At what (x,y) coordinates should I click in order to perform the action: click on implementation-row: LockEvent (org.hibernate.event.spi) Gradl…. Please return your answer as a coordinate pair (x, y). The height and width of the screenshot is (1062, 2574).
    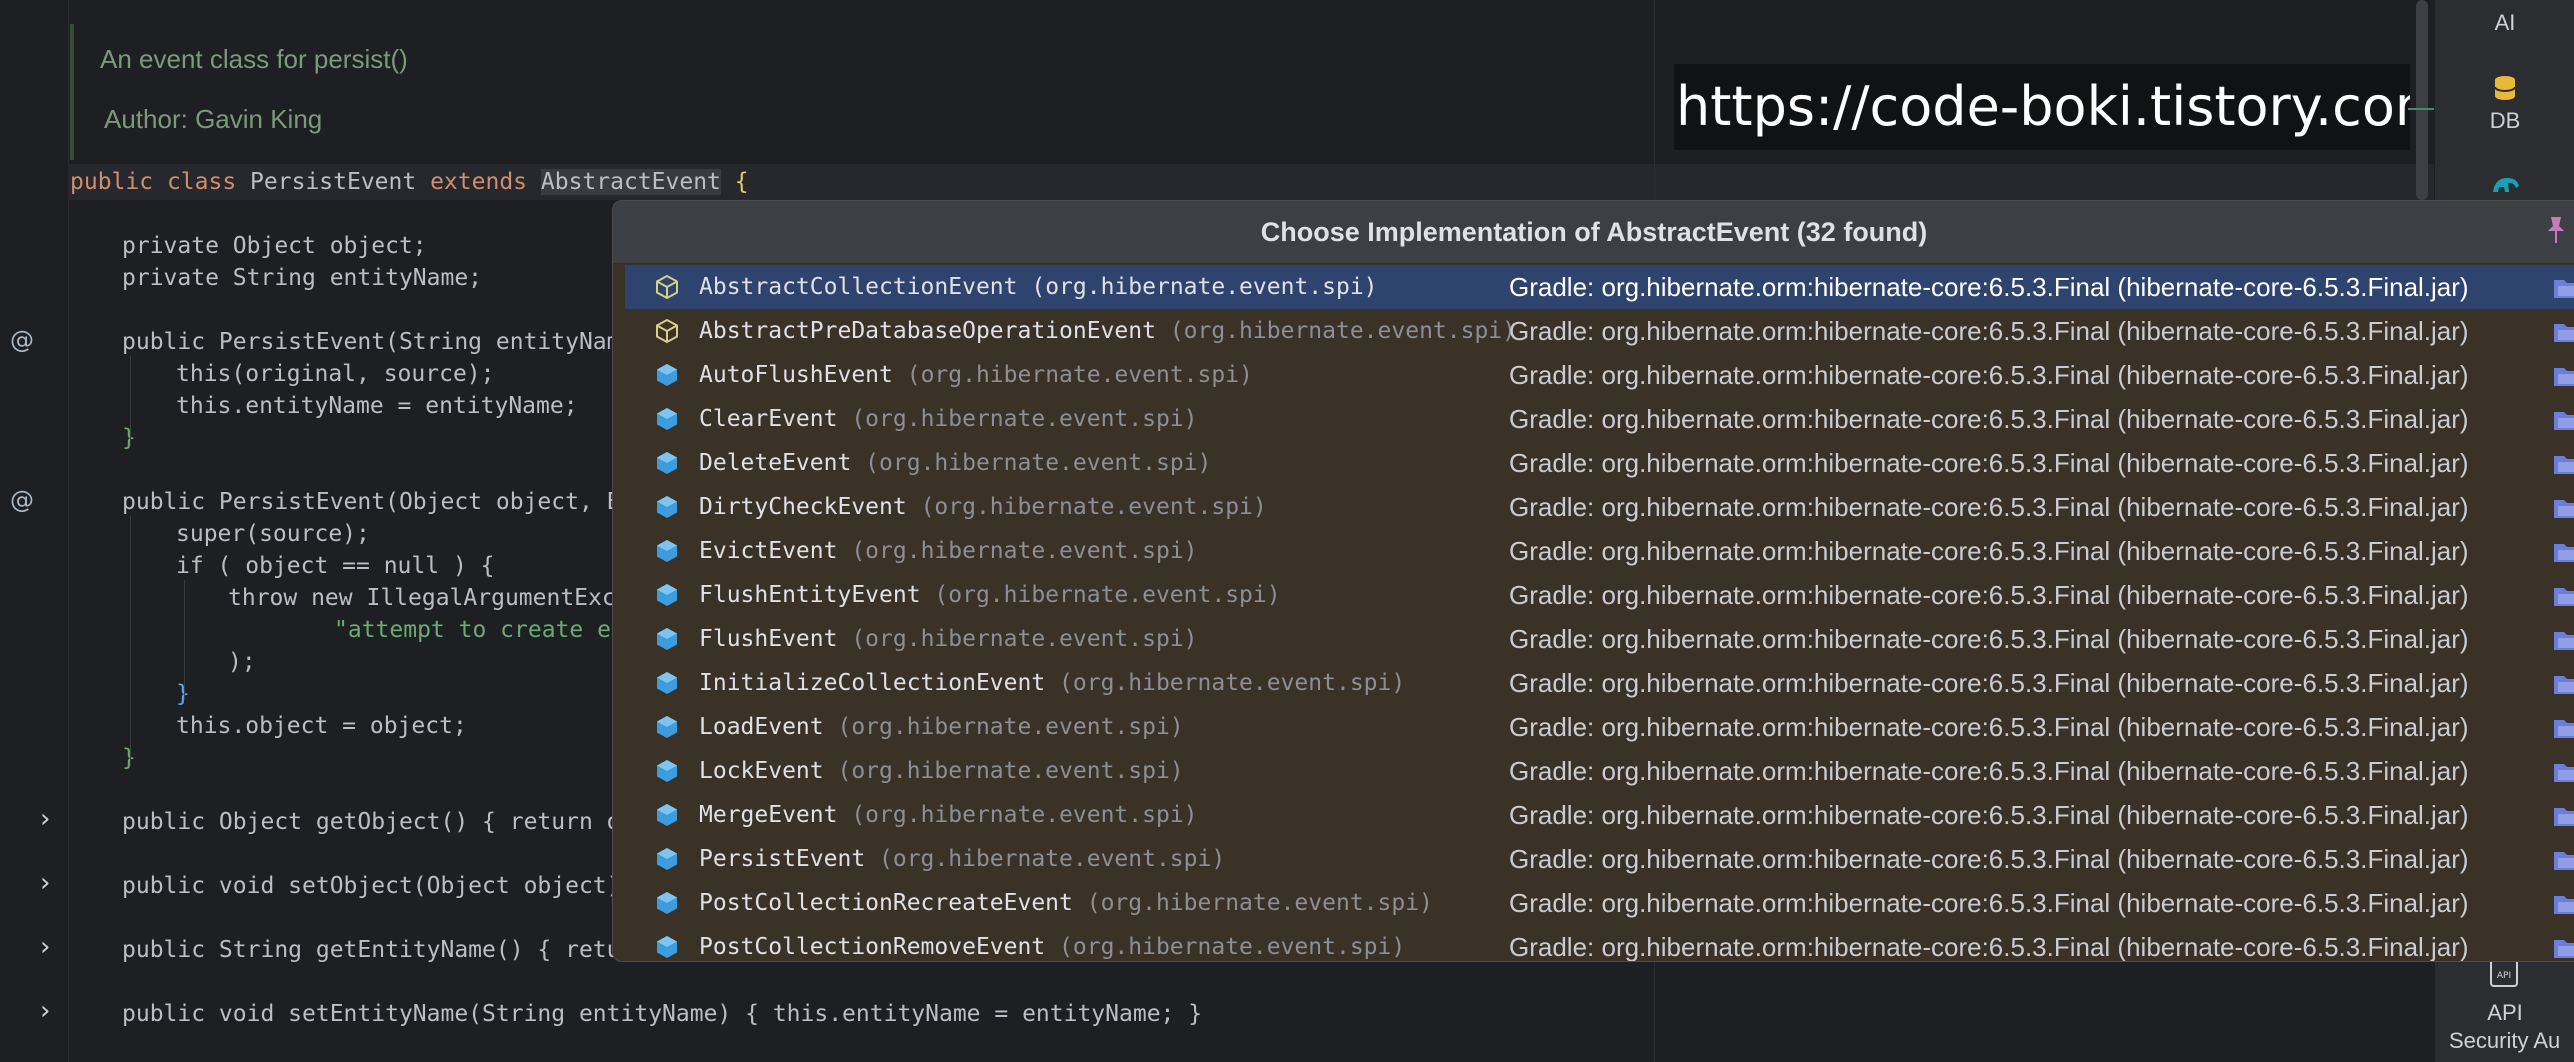
    Looking at the image, I should click on (1599, 771).